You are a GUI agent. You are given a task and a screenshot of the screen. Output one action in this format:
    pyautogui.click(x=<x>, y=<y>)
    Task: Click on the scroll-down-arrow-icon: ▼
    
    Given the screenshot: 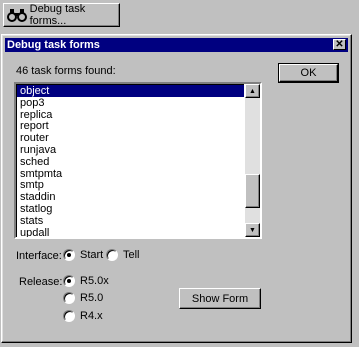 What is the action you would take?
    pyautogui.click(x=252, y=230)
    